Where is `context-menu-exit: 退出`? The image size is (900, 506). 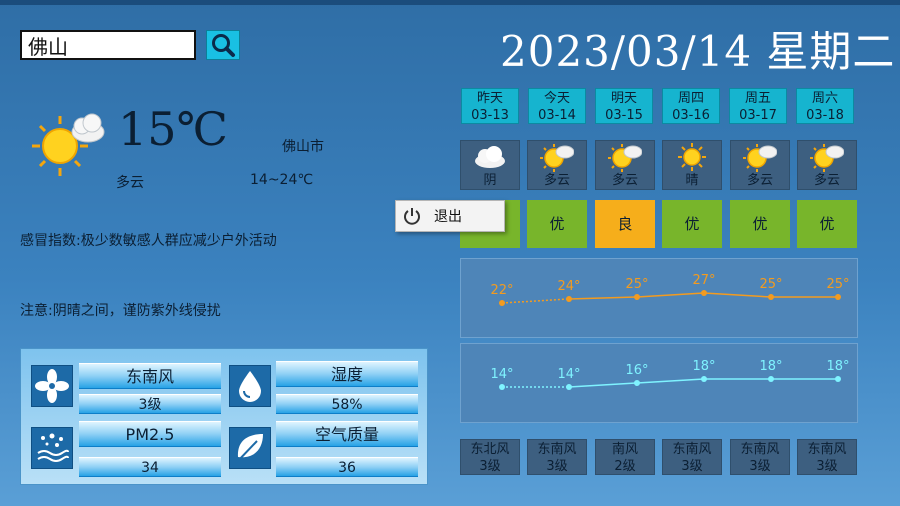
context-menu-exit: 退出 is located at coordinates (450, 216).